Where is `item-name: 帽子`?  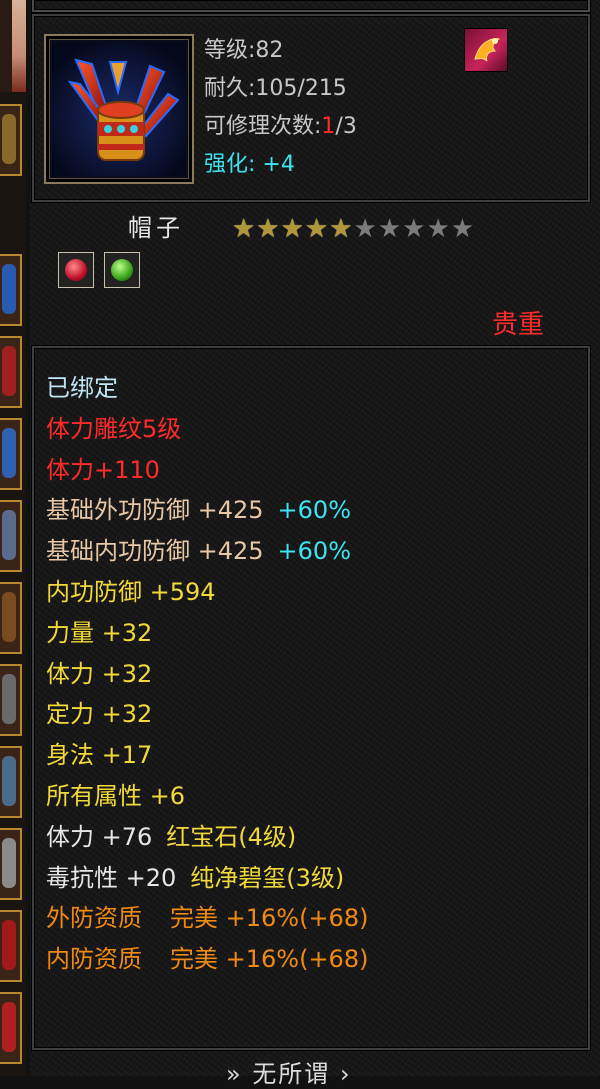 item-name: 帽子 is located at coordinates (156, 228).